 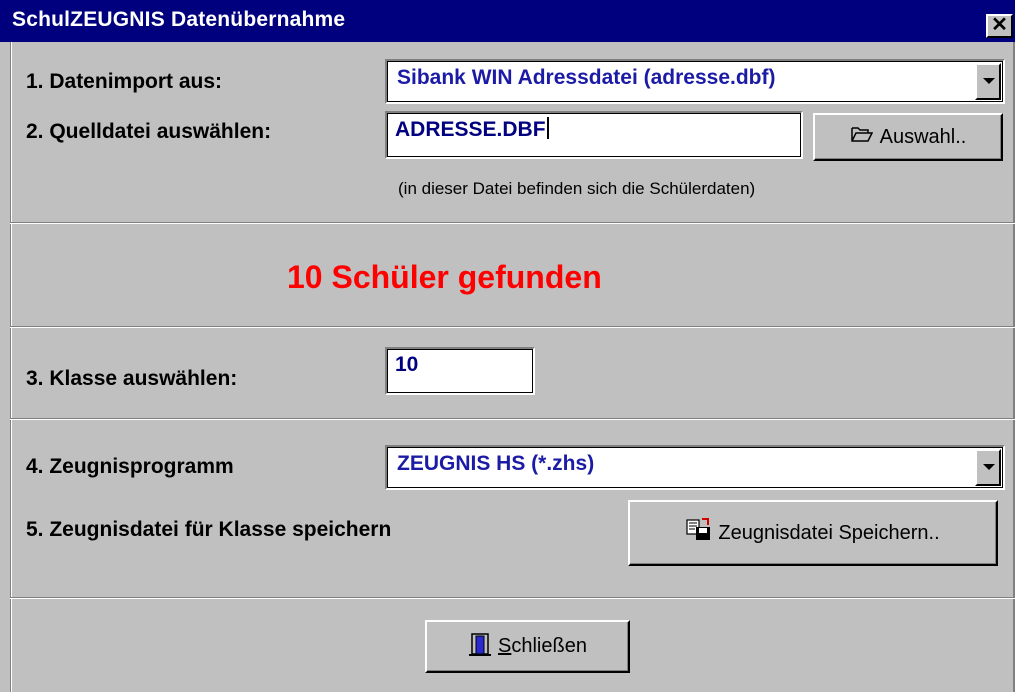 What do you see at coordinates (829, 532) in the screenshot?
I see `save-report-button-label: Zeugnisdatei Speichern..` at bounding box center [829, 532].